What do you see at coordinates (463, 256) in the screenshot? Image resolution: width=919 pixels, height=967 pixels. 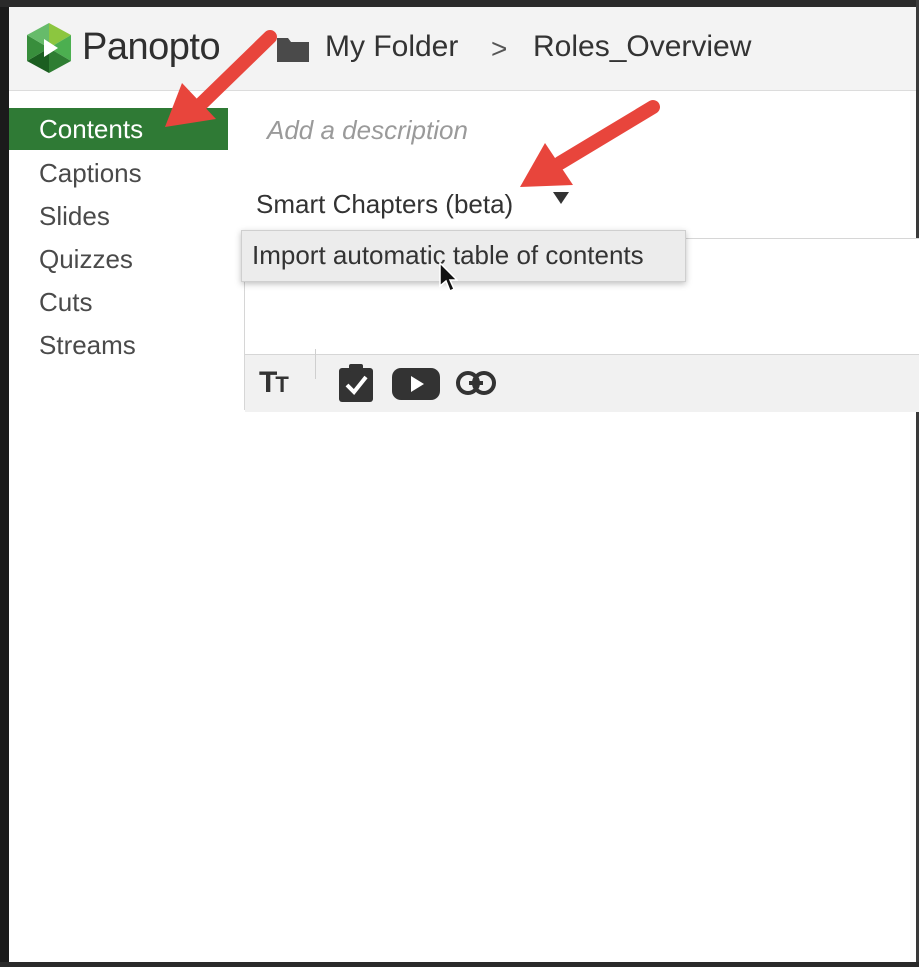 I see `dropdown-menu: Import automatic table of contents` at bounding box center [463, 256].